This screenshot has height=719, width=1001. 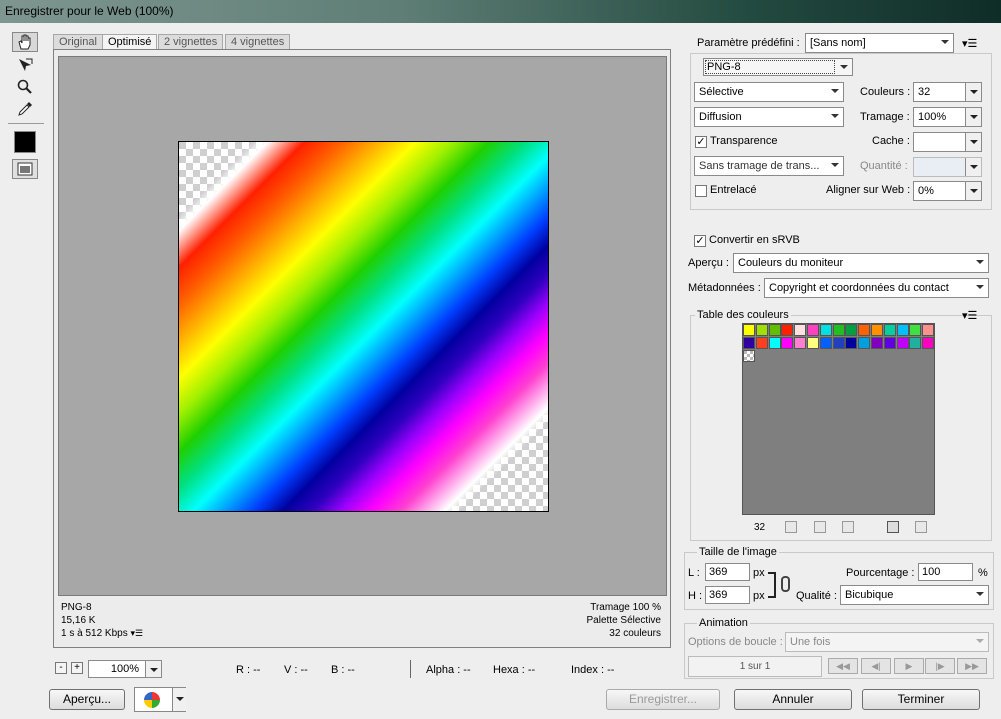 What do you see at coordinates (25, 142) in the screenshot?
I see `eyedropper-color-swatch` at bounding box center [25, 142].